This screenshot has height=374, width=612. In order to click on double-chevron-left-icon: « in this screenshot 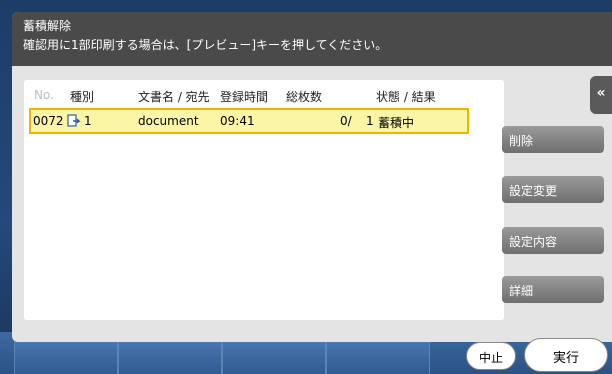, I will do `click(601, 93)`.